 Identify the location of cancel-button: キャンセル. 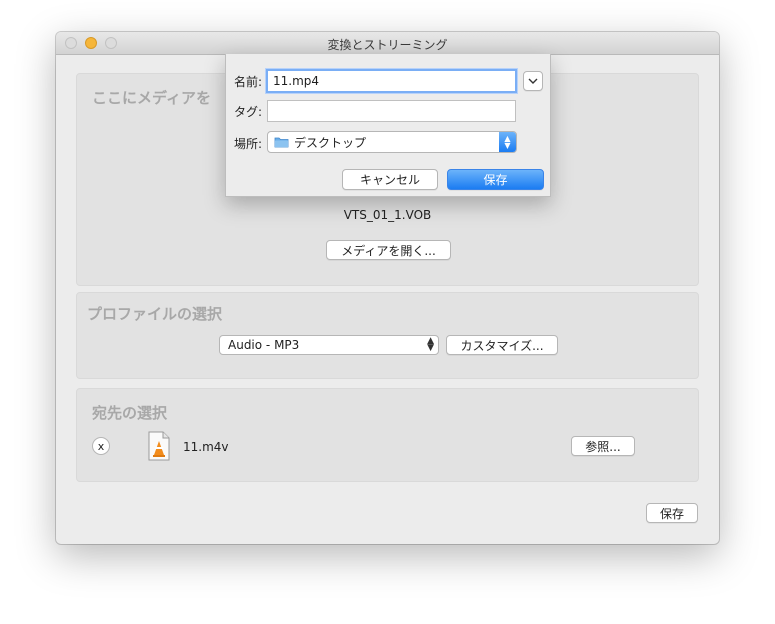
(390, 179).